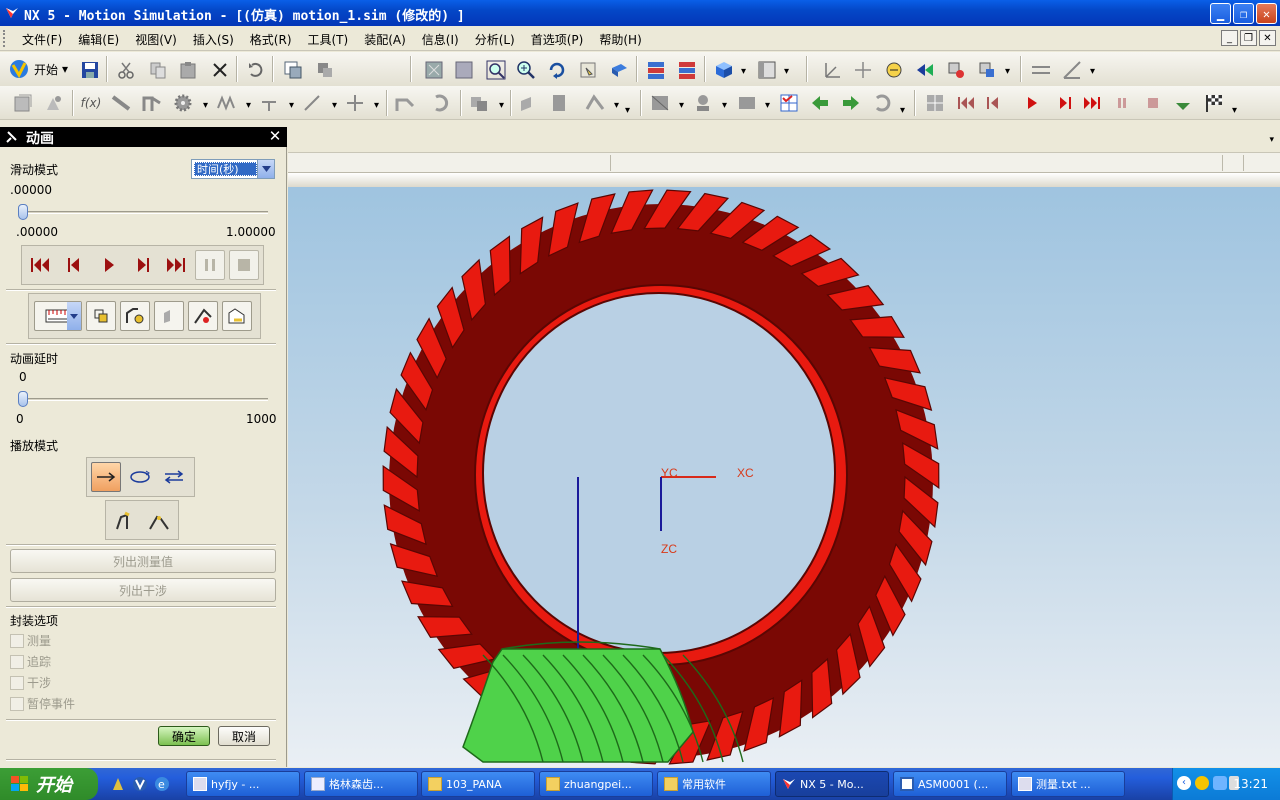 The image size is (1280, 800). Describe the element at coordinates (442, 103) in the screenshot. I see `solve-button` at that location.